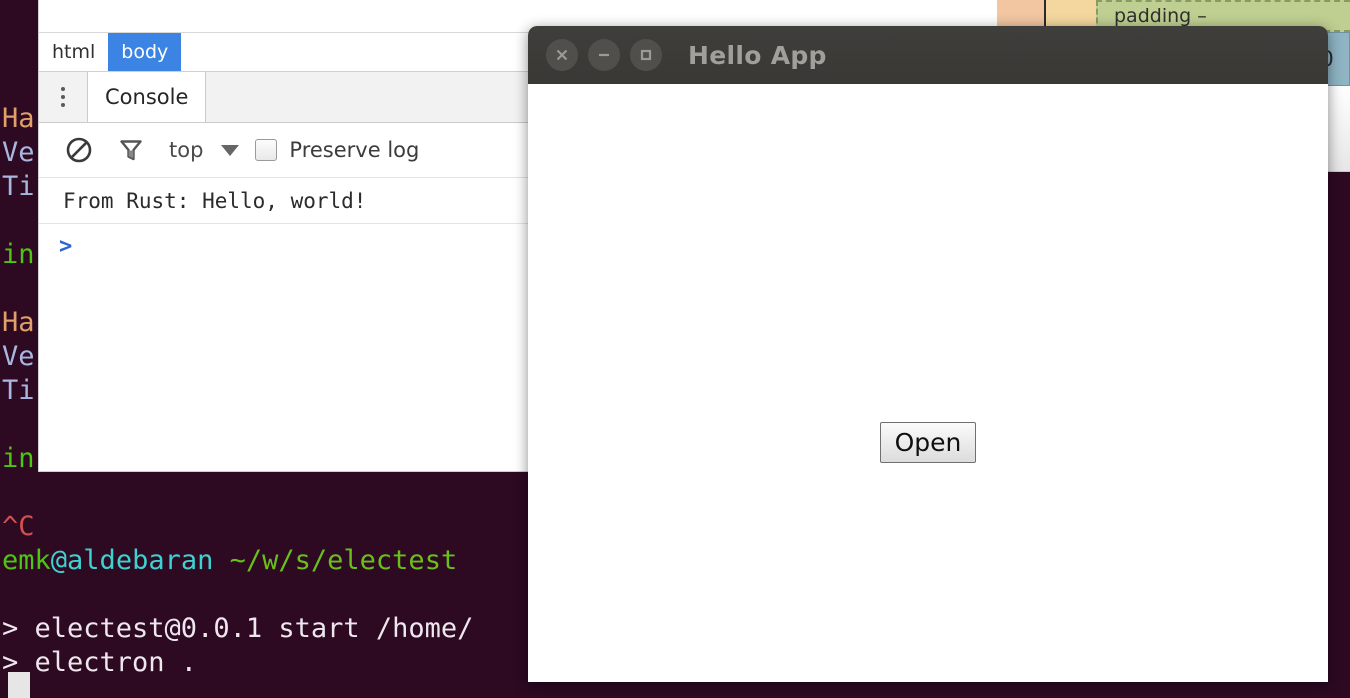 The height and width of the screenshot is (698, 1350). What do you see at coordinates (757, 55) in the screenshot?
I see `app-window-title: Hello App` at bounding box center [757, 55].